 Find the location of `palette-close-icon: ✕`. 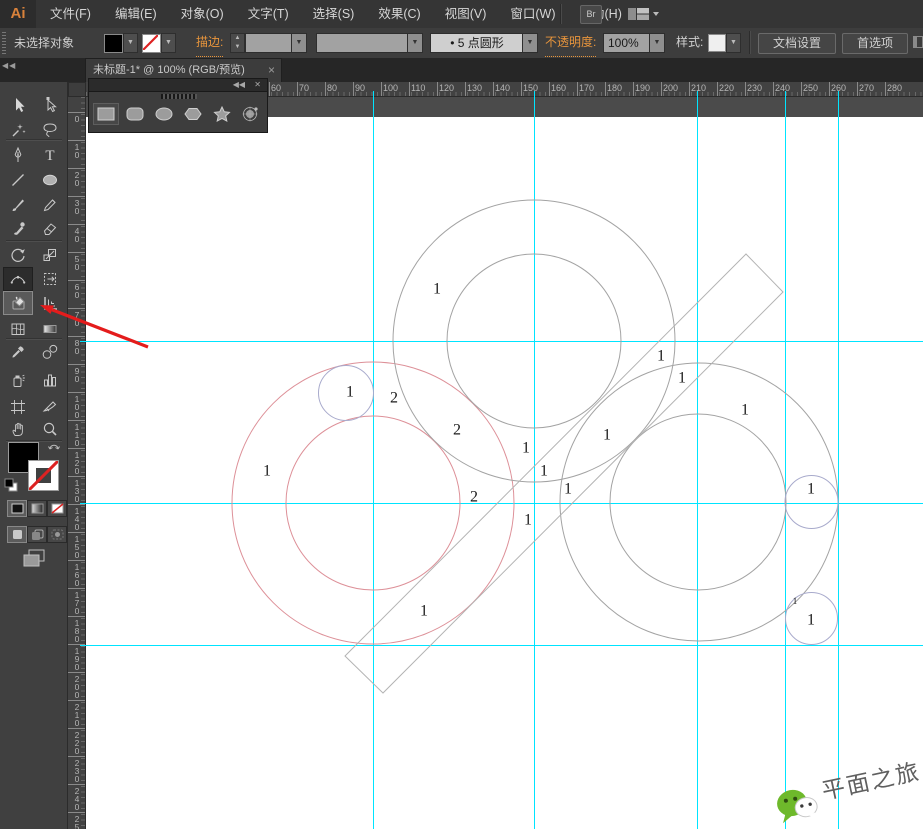

palette-close-icon: ✕ is located at coordinates (257, 84).